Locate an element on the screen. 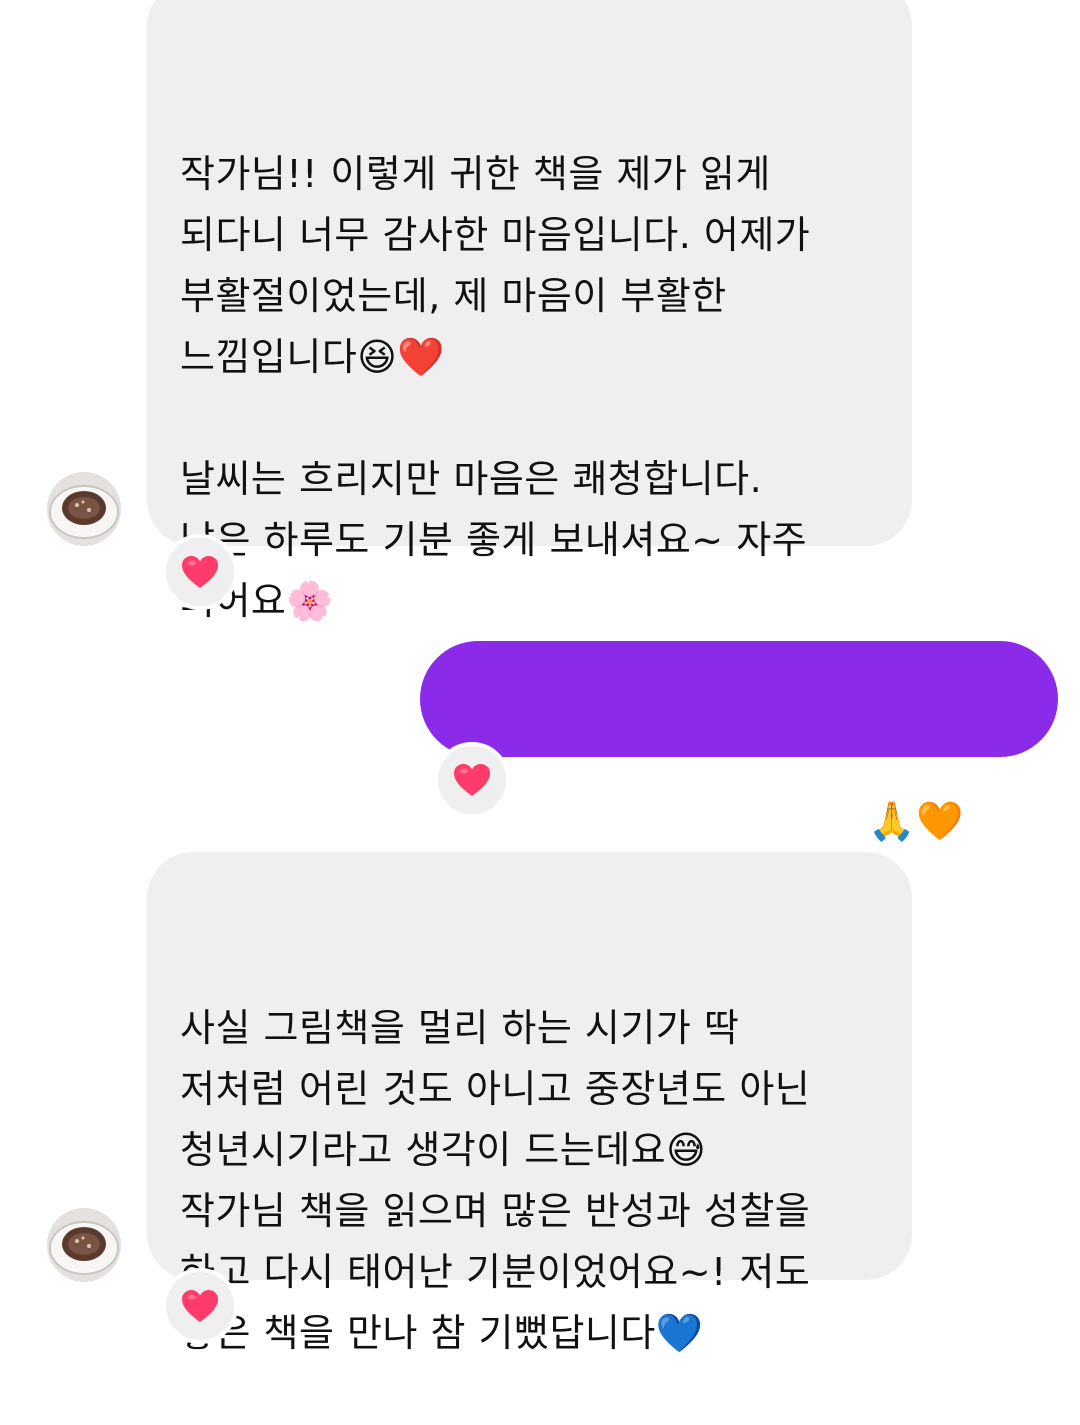  outgoing-message-bubble: 도움되셨다니 정말 기뻐요🙏🧡 is located at coordinates (739, 742).